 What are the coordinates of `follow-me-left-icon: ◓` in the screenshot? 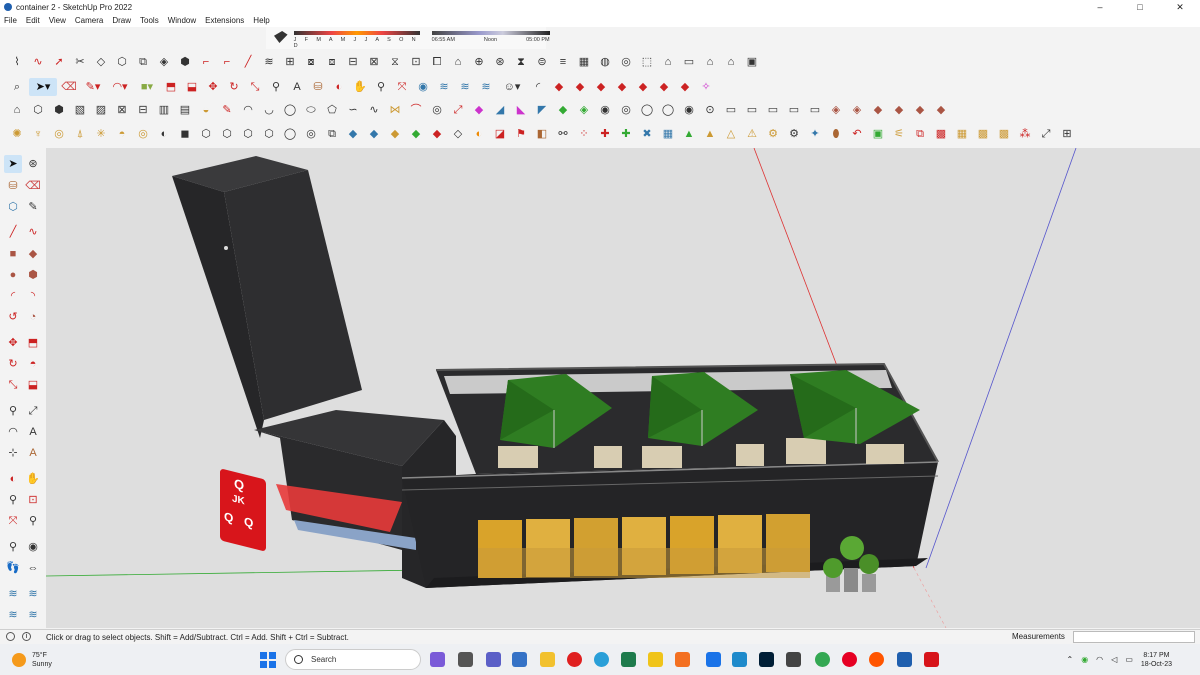 It's located at (33, 364).